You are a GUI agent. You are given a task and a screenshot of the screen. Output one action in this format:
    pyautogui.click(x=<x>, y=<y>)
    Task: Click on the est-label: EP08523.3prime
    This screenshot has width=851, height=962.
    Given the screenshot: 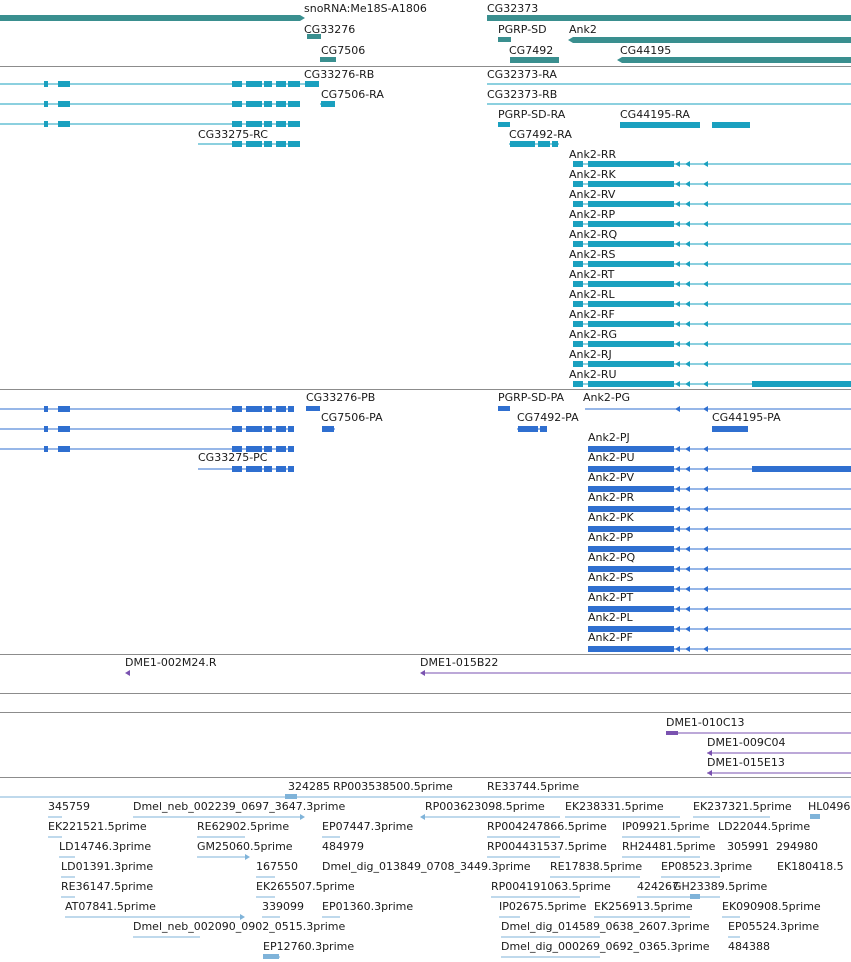 What is the action you would take?
    pyautogui.click(x=706, y=866)
    